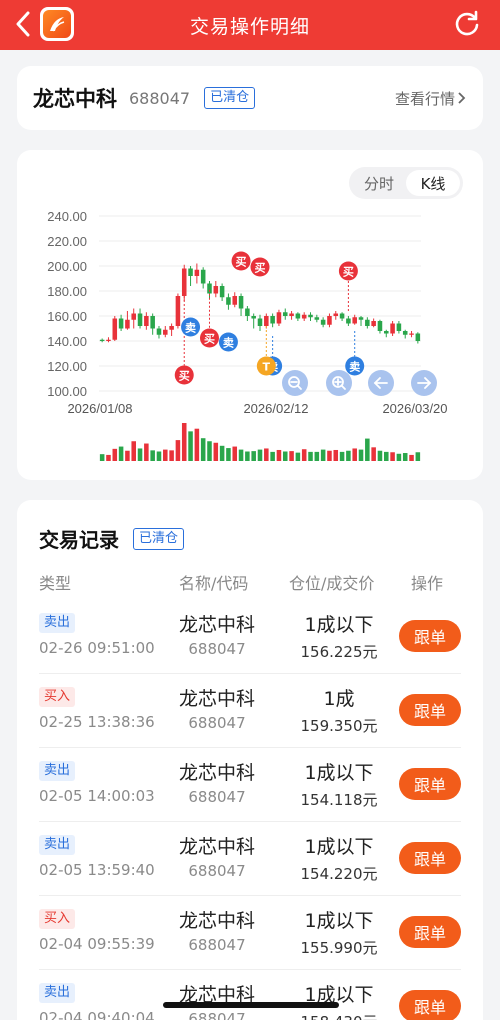  I want to click on back-button, so click(23, 24).